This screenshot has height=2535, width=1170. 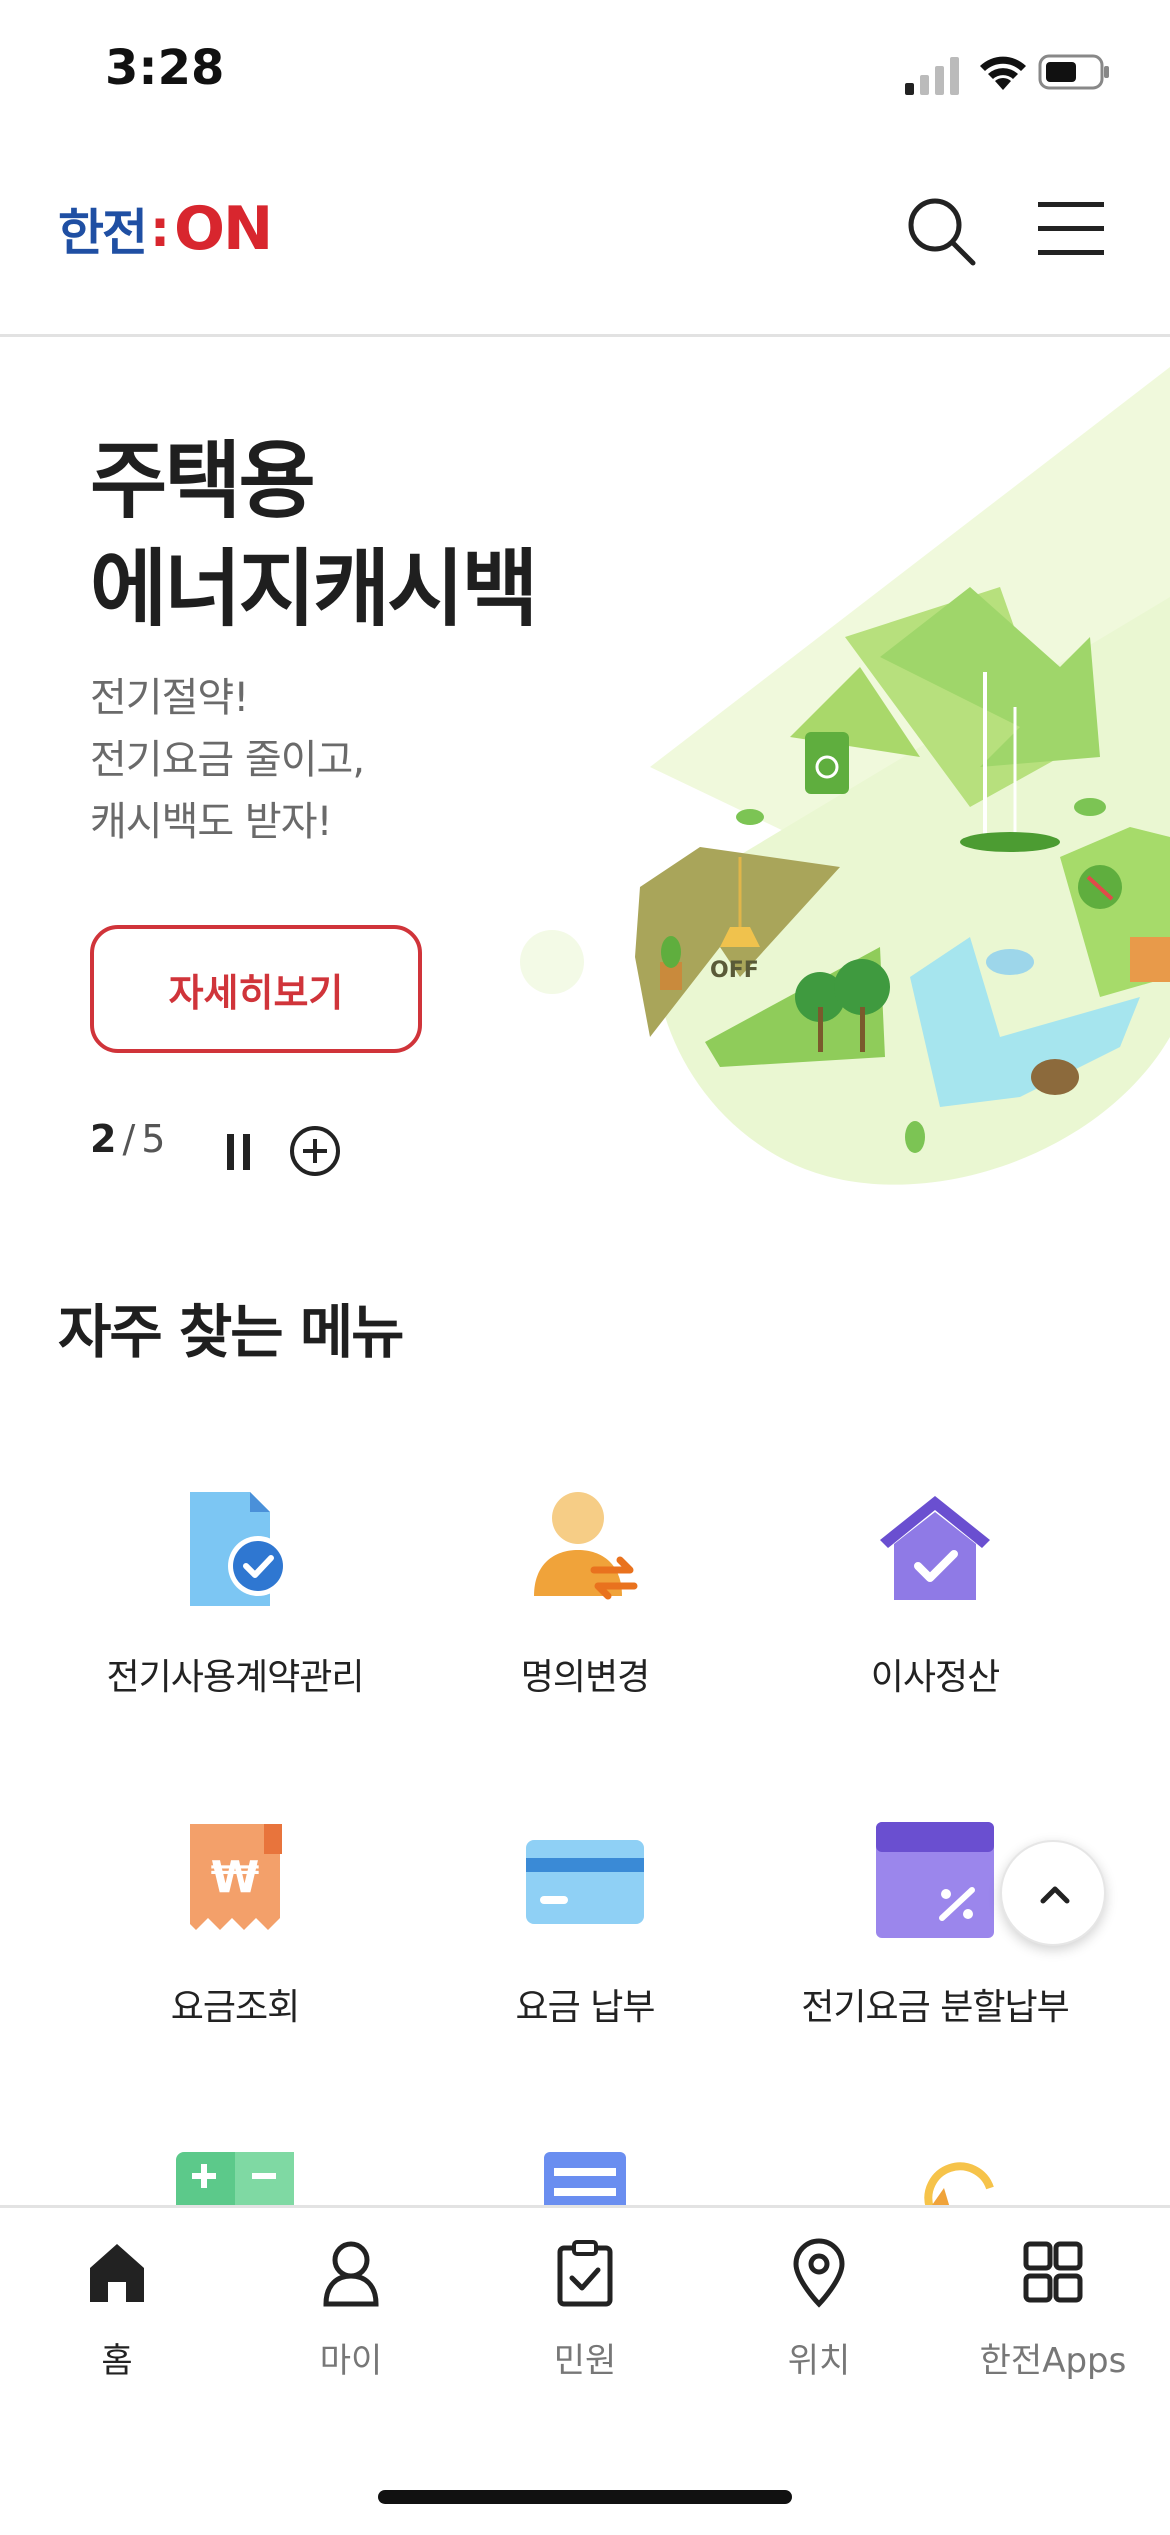 I want to click on clipboard-check-icon, so click(x=585, y=2273).